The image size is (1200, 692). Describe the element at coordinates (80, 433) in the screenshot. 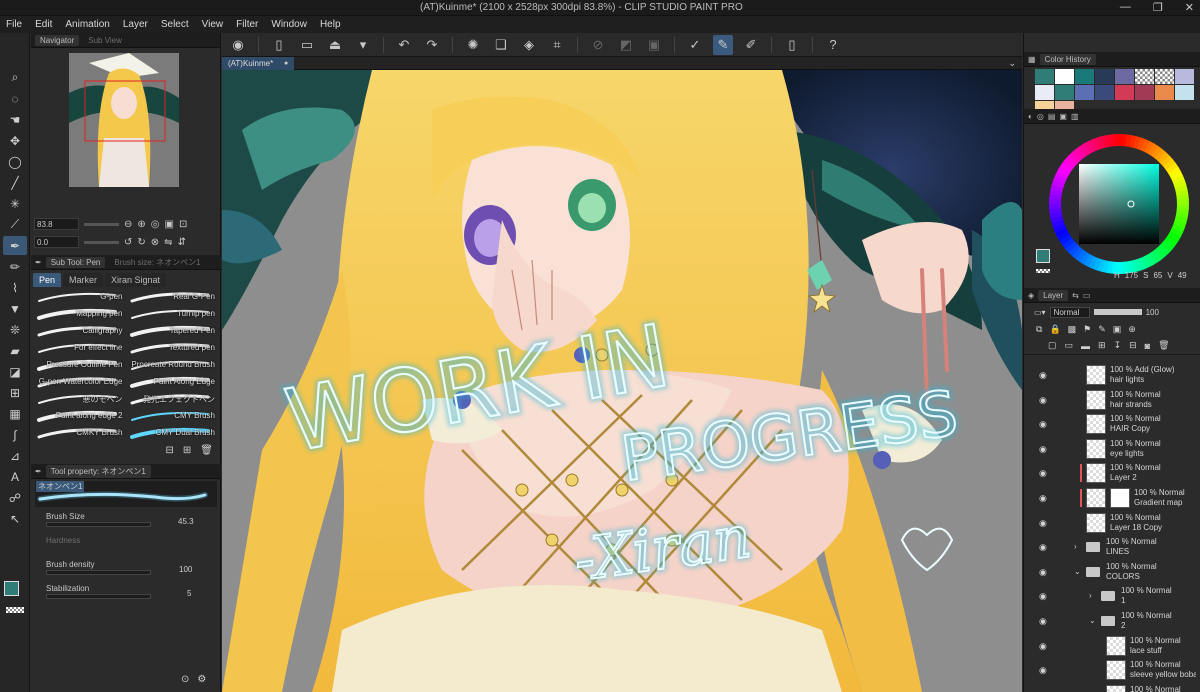

I see `brush-item: CMKY Brush` at that location.